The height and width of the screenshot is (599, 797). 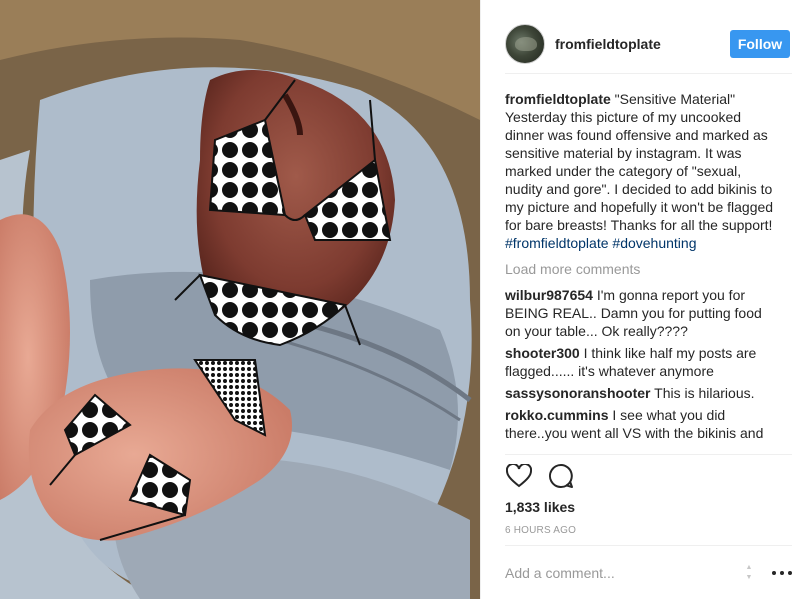 I want to click on add-comment-input, so click(x=624, y=572).